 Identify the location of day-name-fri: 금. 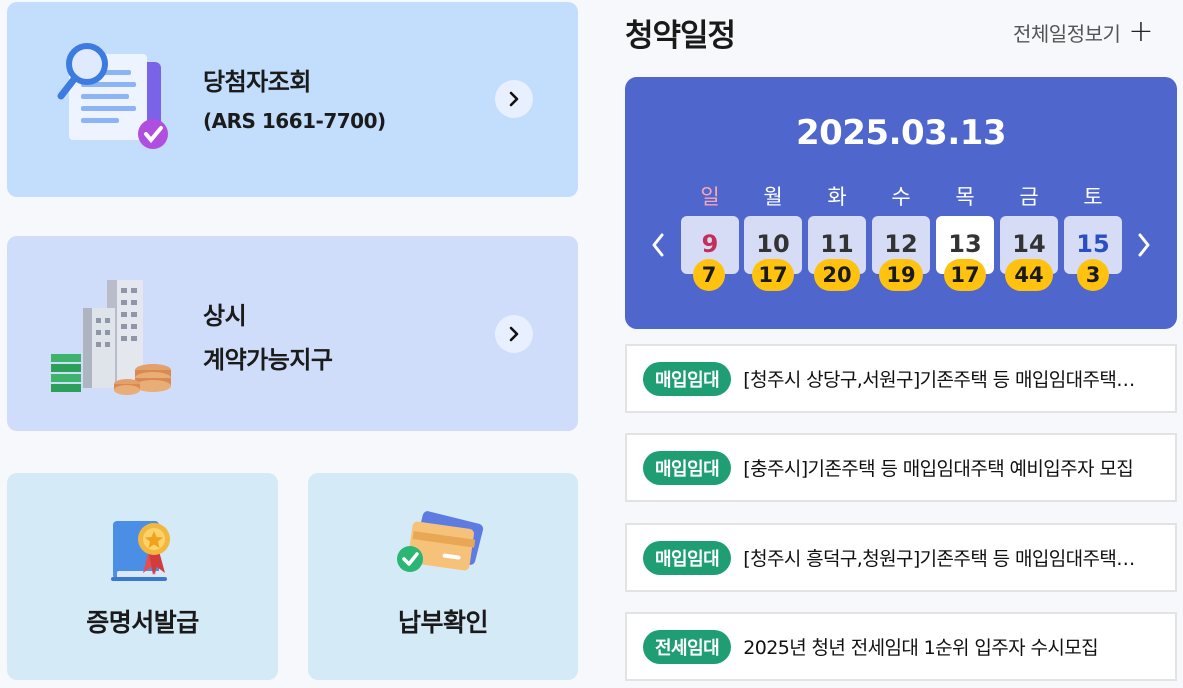
(1029, 197).